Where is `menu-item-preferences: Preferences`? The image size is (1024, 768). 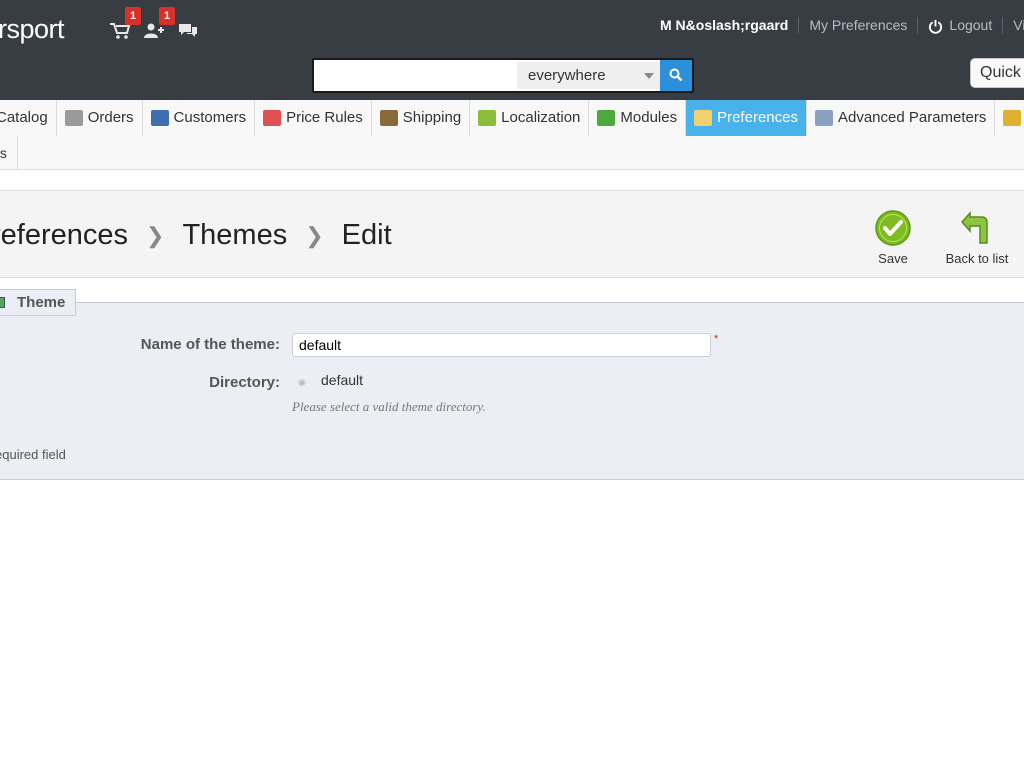
menu-item-preferences: Preferences is located at coordinates (746, 118).